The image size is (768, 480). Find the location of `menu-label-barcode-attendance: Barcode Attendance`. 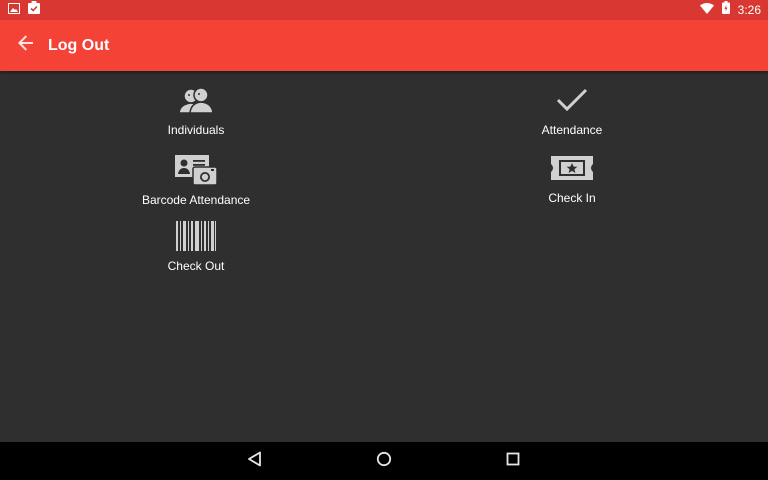

menu-label-barcode-attendance: Barcode Attendance is located at coordinates (196, 200).